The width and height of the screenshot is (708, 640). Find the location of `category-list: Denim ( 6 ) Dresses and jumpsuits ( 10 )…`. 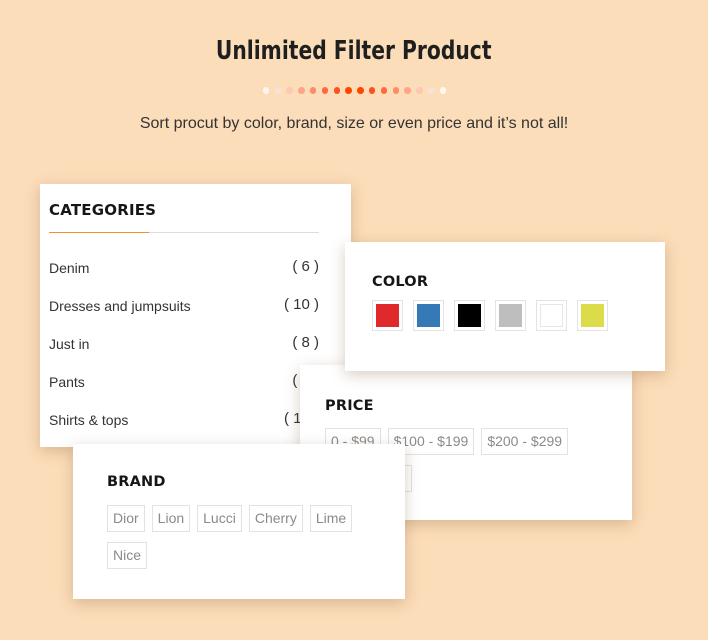

category-list: Denim ( 6 ) Dresses and jumpsuits ( 10 )… is located at coordinates (184, 354).